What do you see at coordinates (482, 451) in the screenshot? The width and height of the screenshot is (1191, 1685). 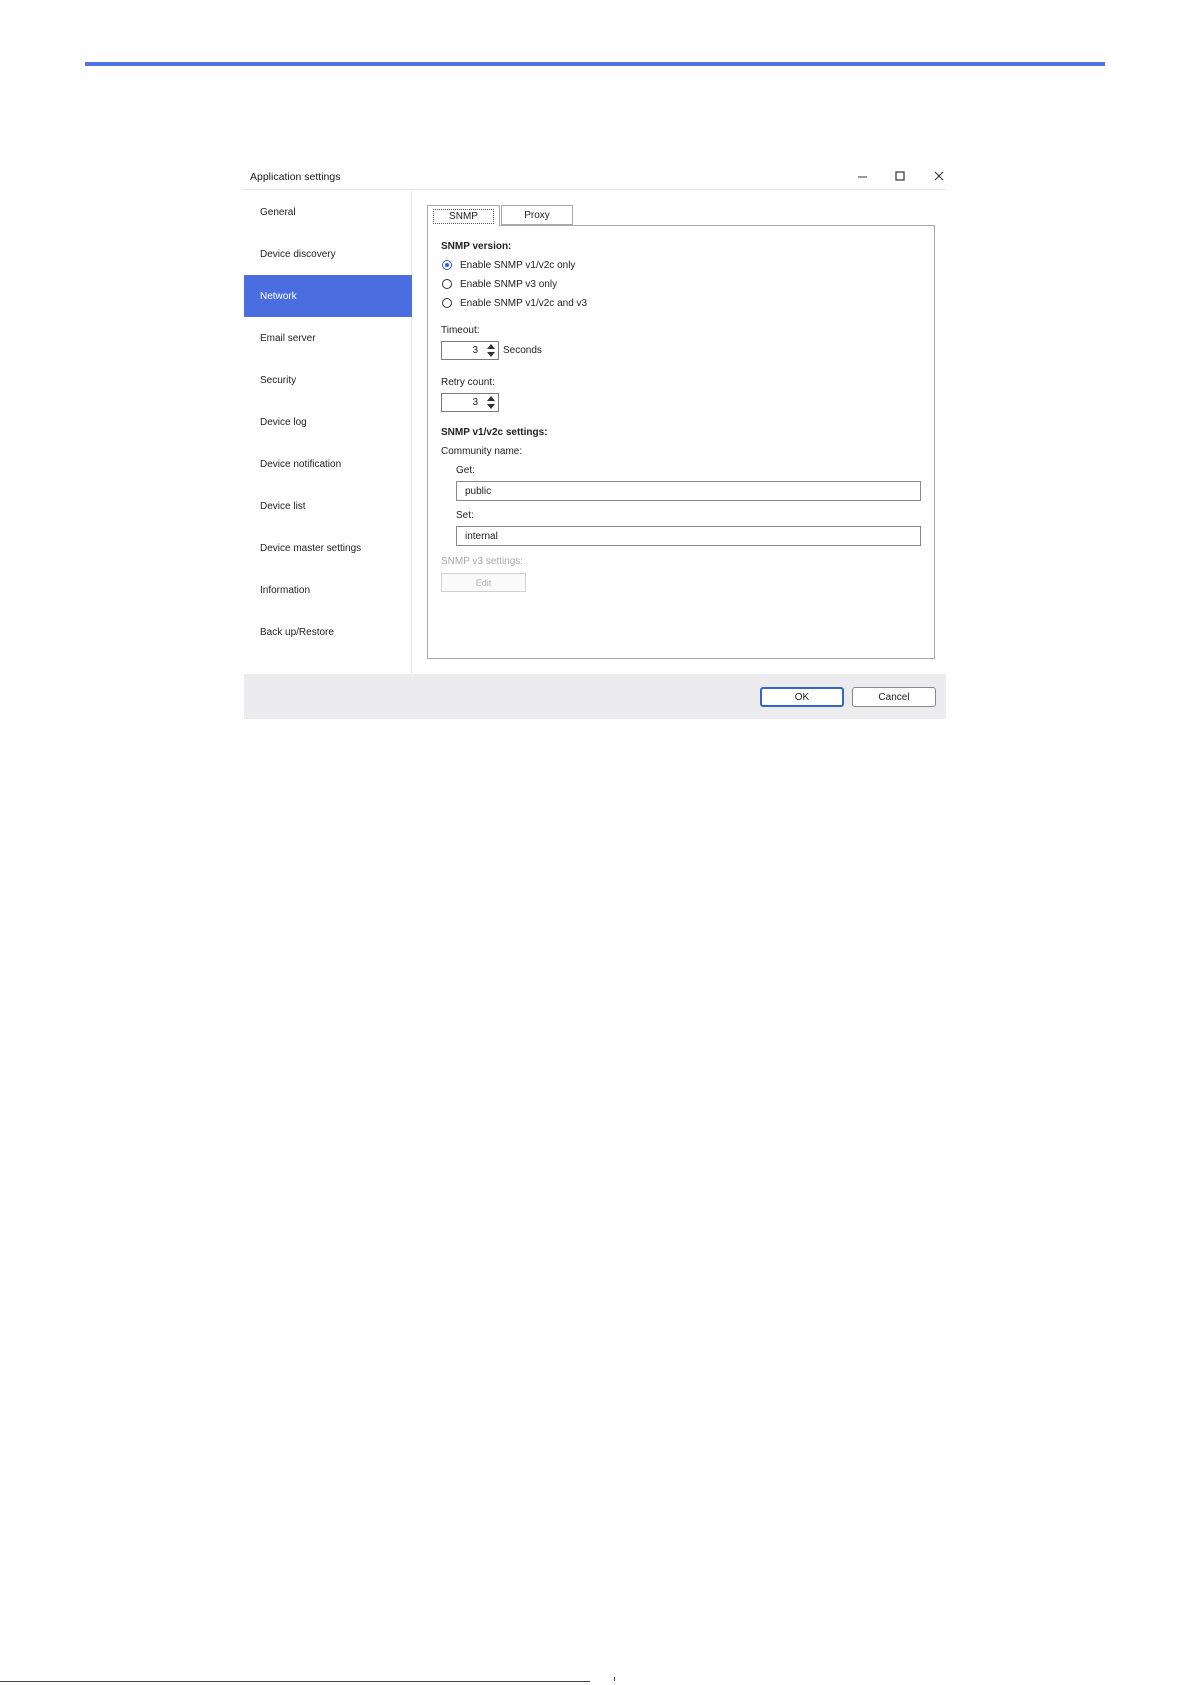 I see `community-name-label: Community name:` at bounding box center [482, 451].